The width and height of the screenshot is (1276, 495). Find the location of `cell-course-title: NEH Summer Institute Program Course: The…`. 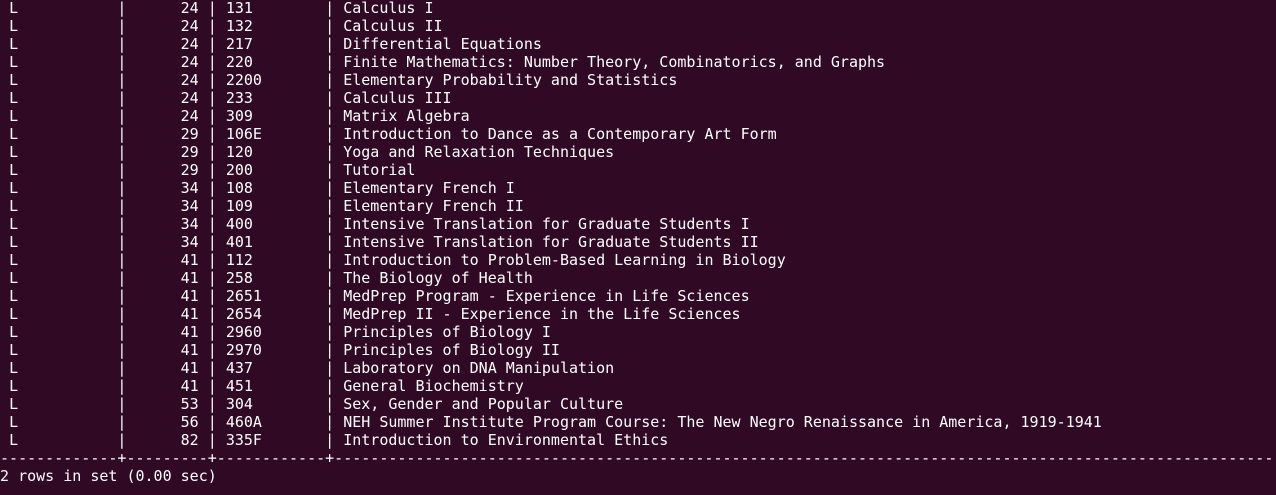

cell-course-title: NEH Summer Institute Program Course: The… is located at coordinates (722, 422).